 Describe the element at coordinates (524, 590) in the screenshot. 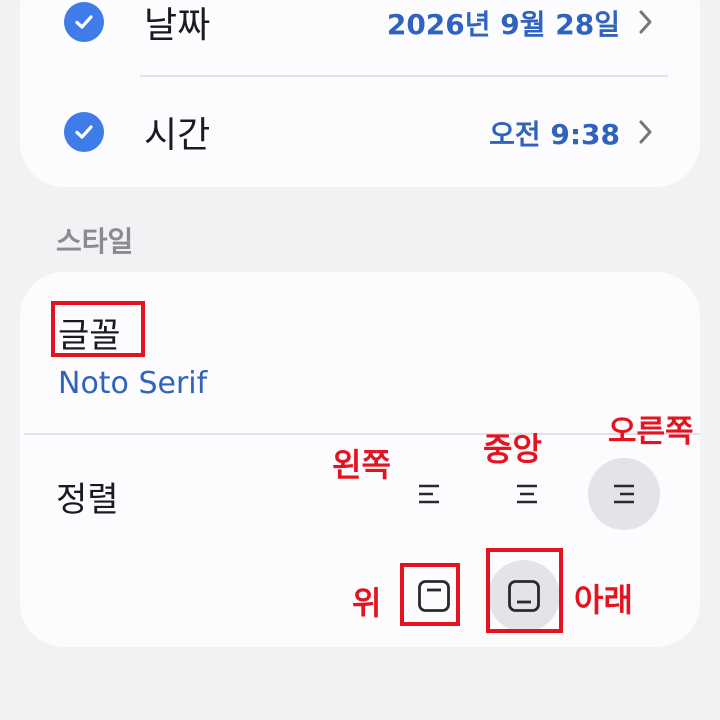

I see `annotation-box-bottom` at that location.